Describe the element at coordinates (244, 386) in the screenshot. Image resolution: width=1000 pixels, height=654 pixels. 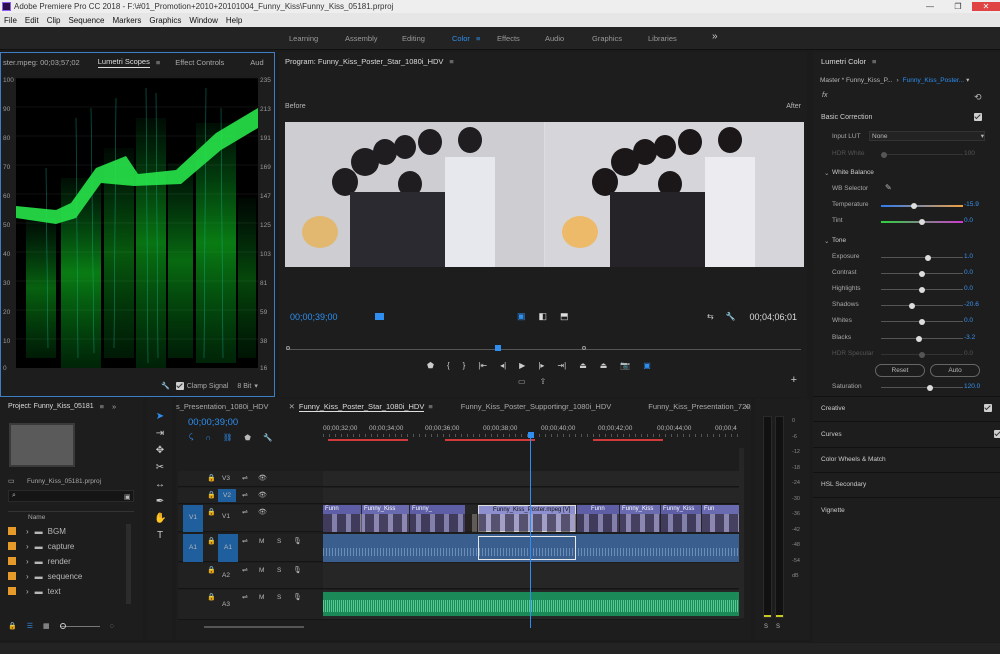
I see `bit-depth-select: 8 Bit` at that location.